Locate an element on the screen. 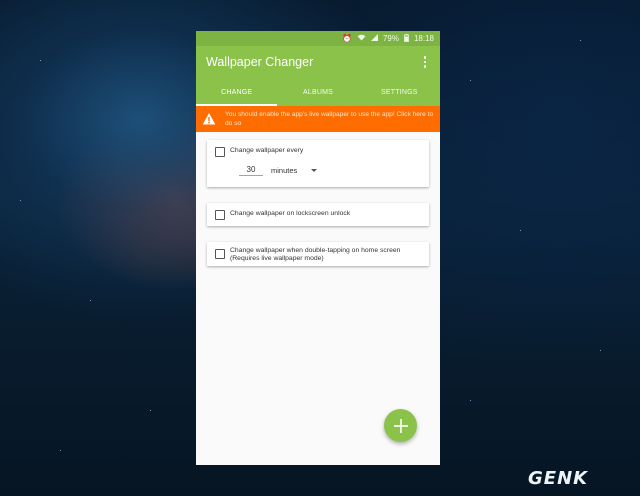 This screenshot has height=496, width=640. change-every-label: Change wallpaper every is located at coordinates (267, 150).